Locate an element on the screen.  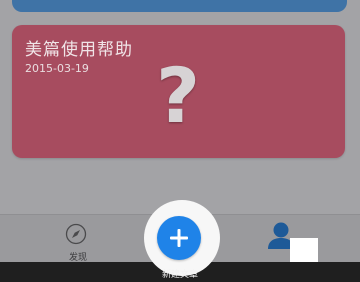
tab-discover: 发现 is located at coordinates (78, 242).